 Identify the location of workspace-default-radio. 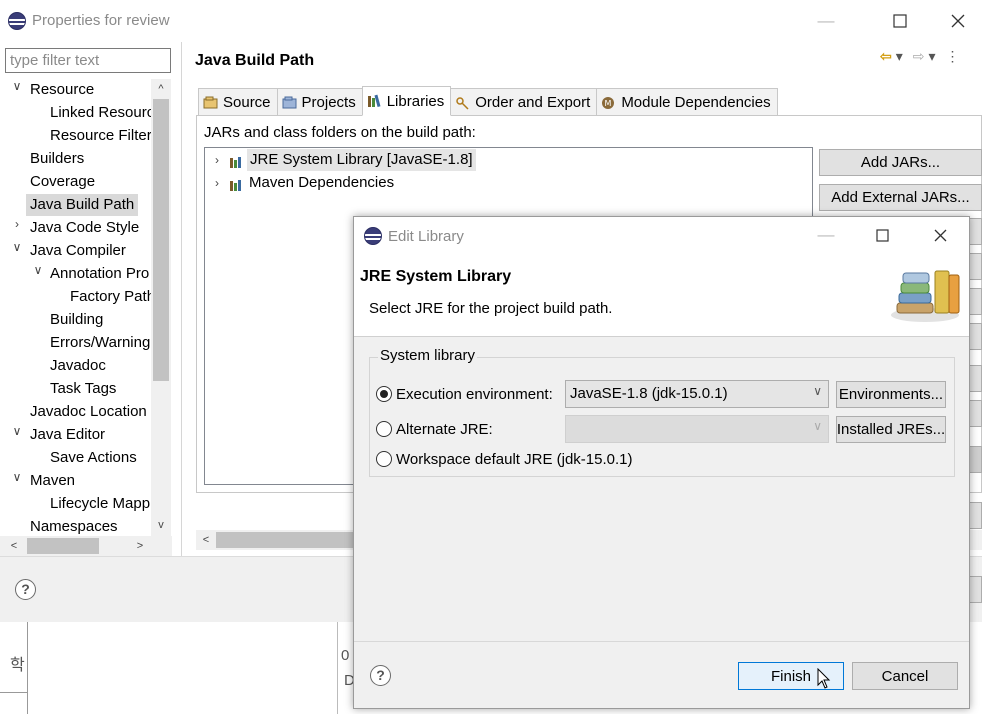
(384, 459).